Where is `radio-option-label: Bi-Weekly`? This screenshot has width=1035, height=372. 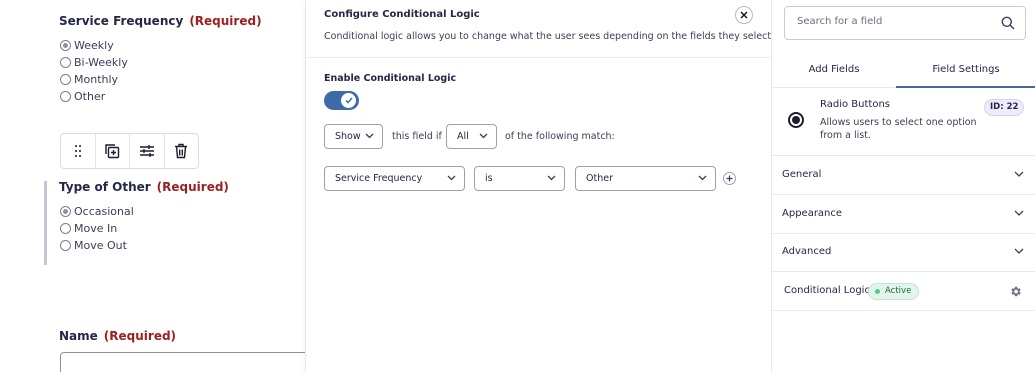 radio-option-label: Bi-Weekly is located at coordinates (101, 62).